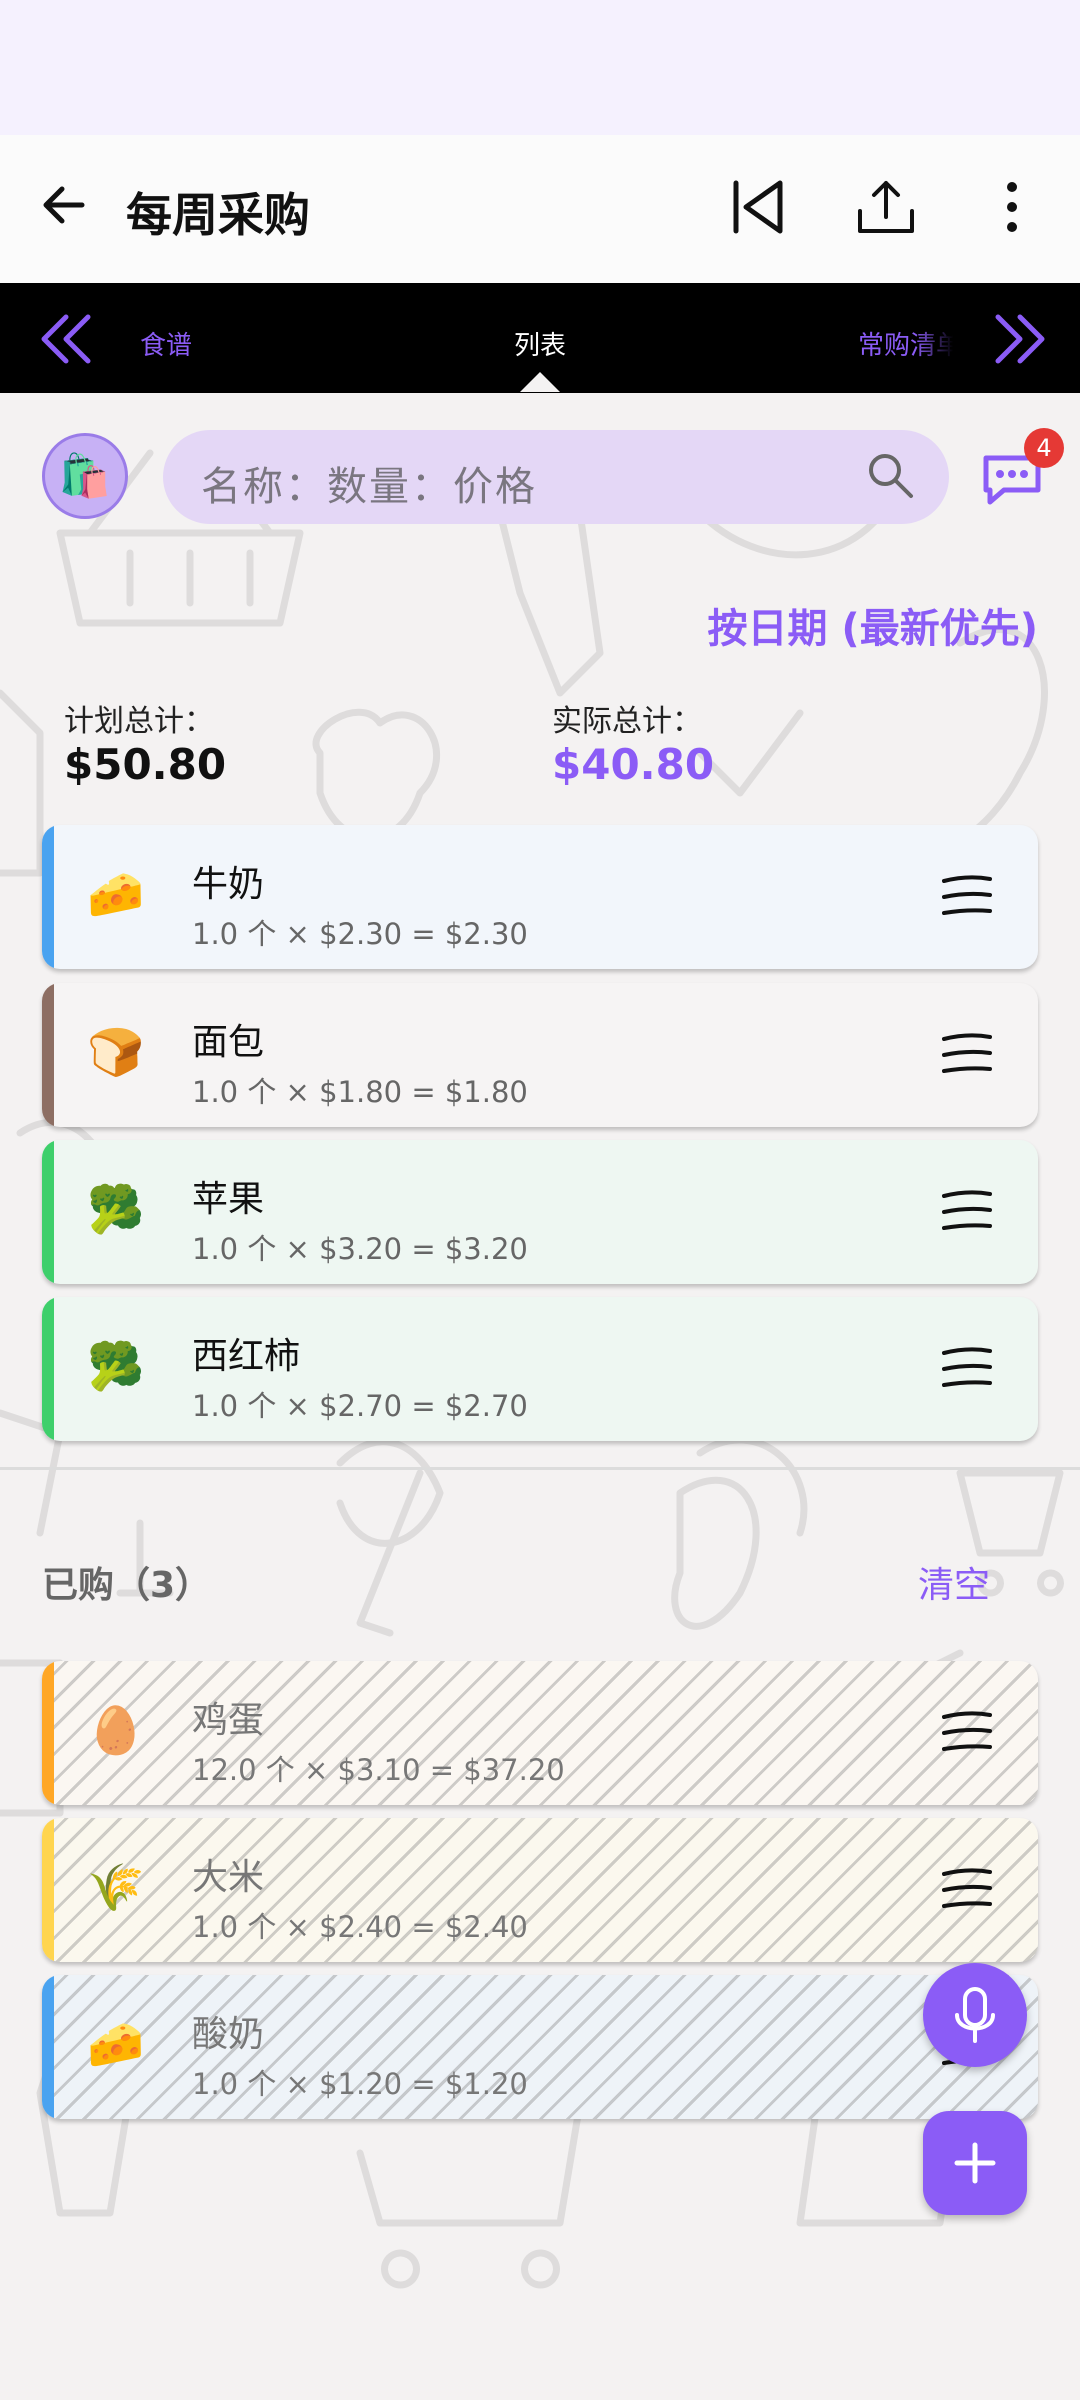 This screenshot has height=2400, width=1080. What do you see at coordinates (360, 2084) in the screenshot?
I see `item-detail: 1.0 个 × $1.20 = $1.20` at bounding box center [360, 2084].